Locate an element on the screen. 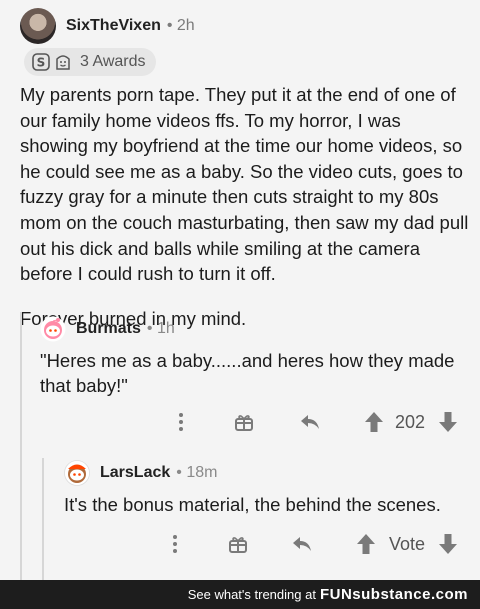  vote-label: Vote is located at coordinates (407, 544).